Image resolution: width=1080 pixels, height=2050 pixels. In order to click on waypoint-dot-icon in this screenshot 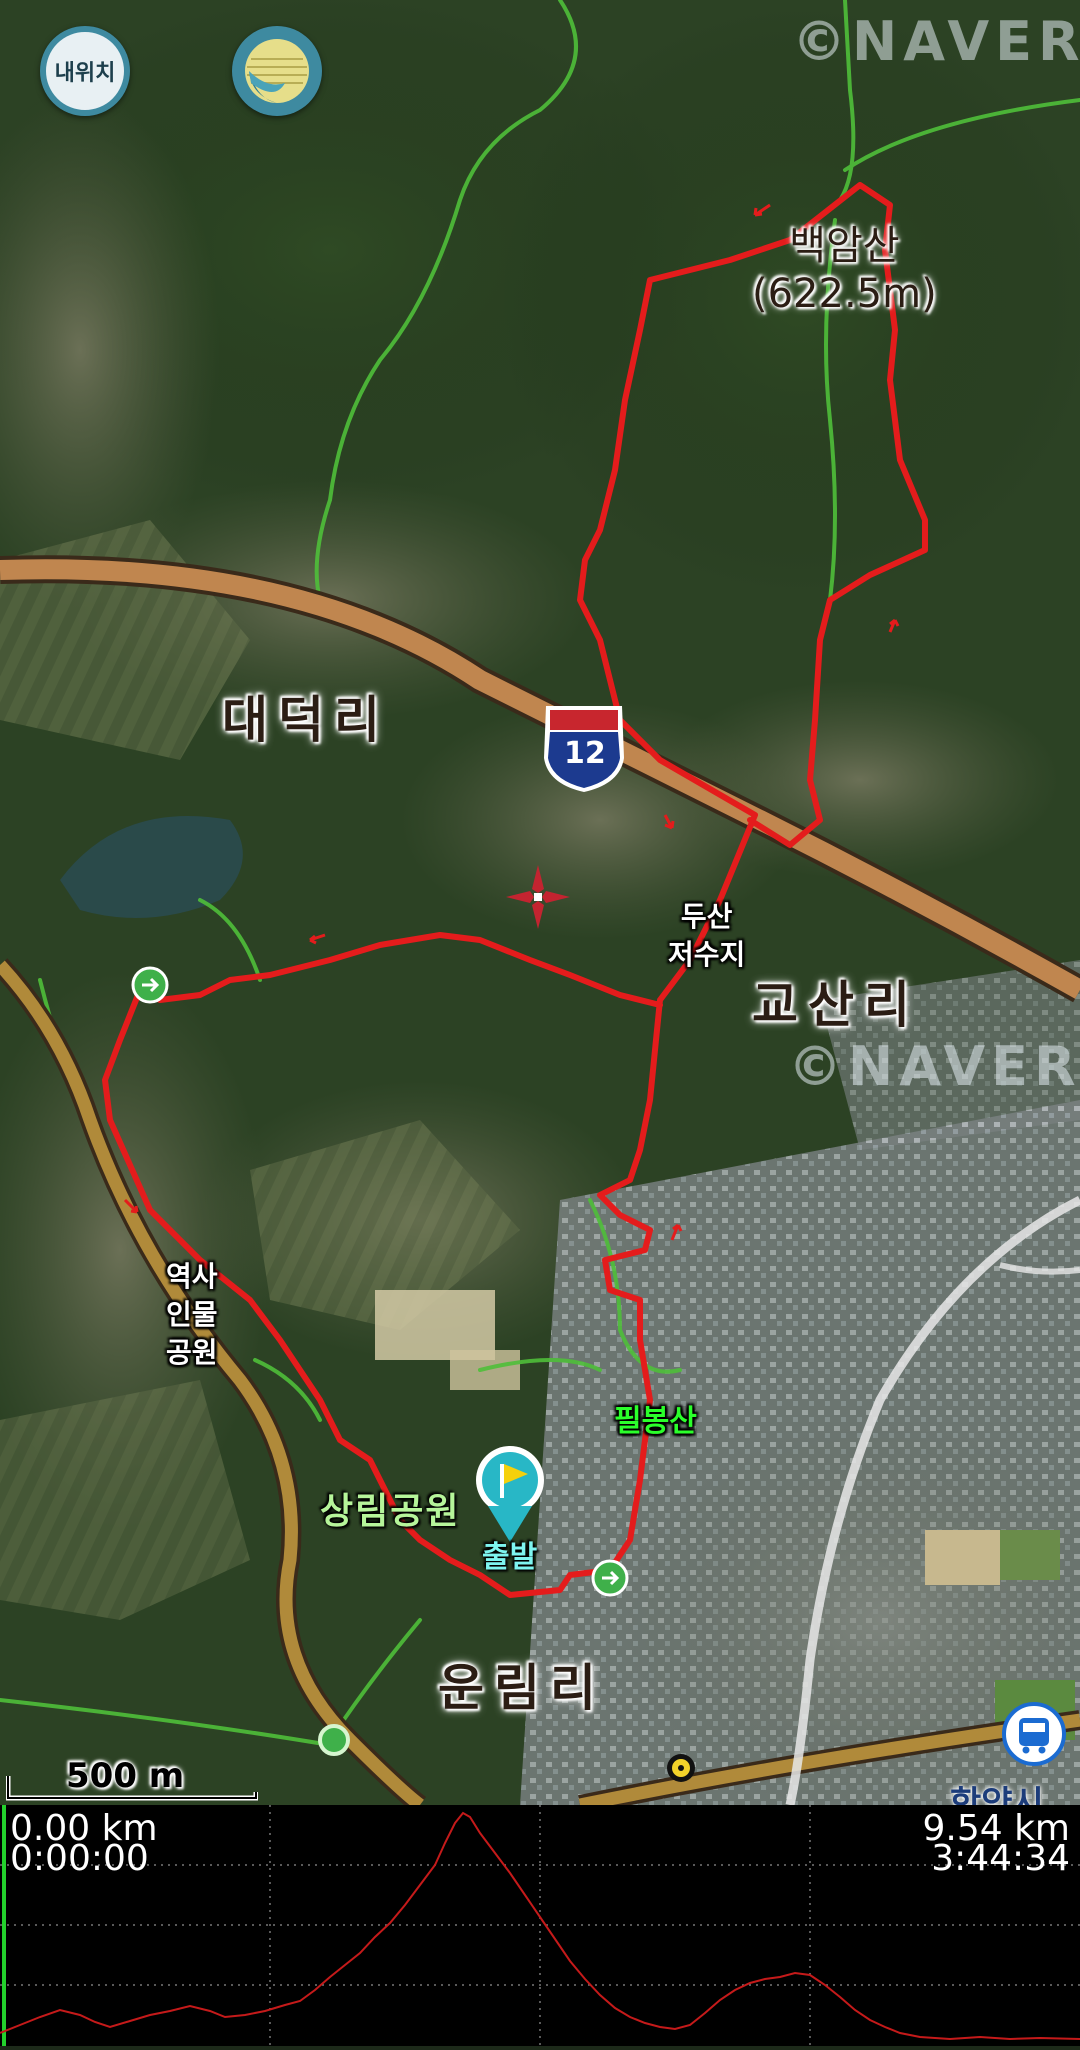, I will do `click(334, 1740)`.